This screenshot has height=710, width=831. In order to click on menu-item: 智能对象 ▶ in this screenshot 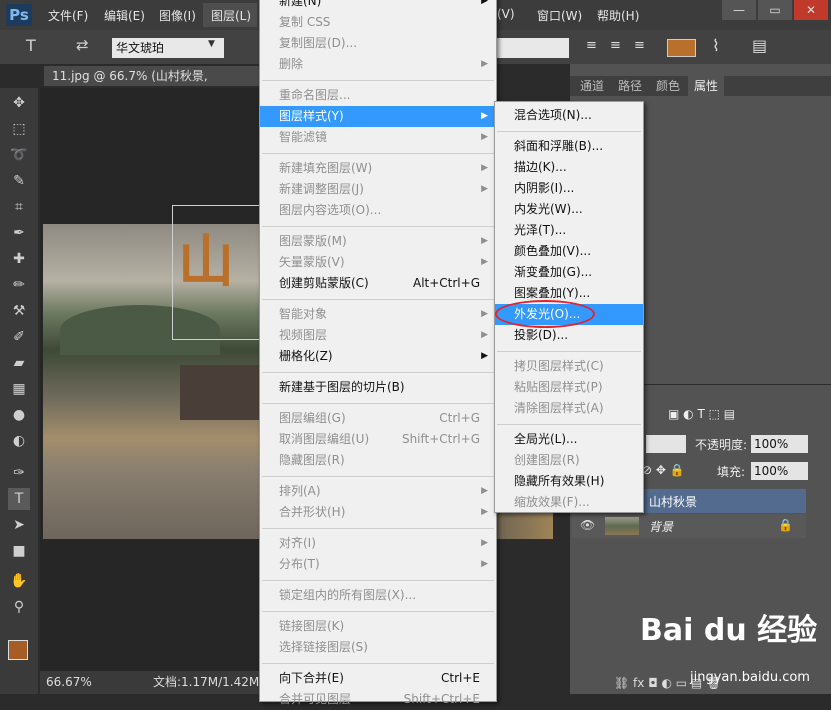, I will do `click(378, 314)`.